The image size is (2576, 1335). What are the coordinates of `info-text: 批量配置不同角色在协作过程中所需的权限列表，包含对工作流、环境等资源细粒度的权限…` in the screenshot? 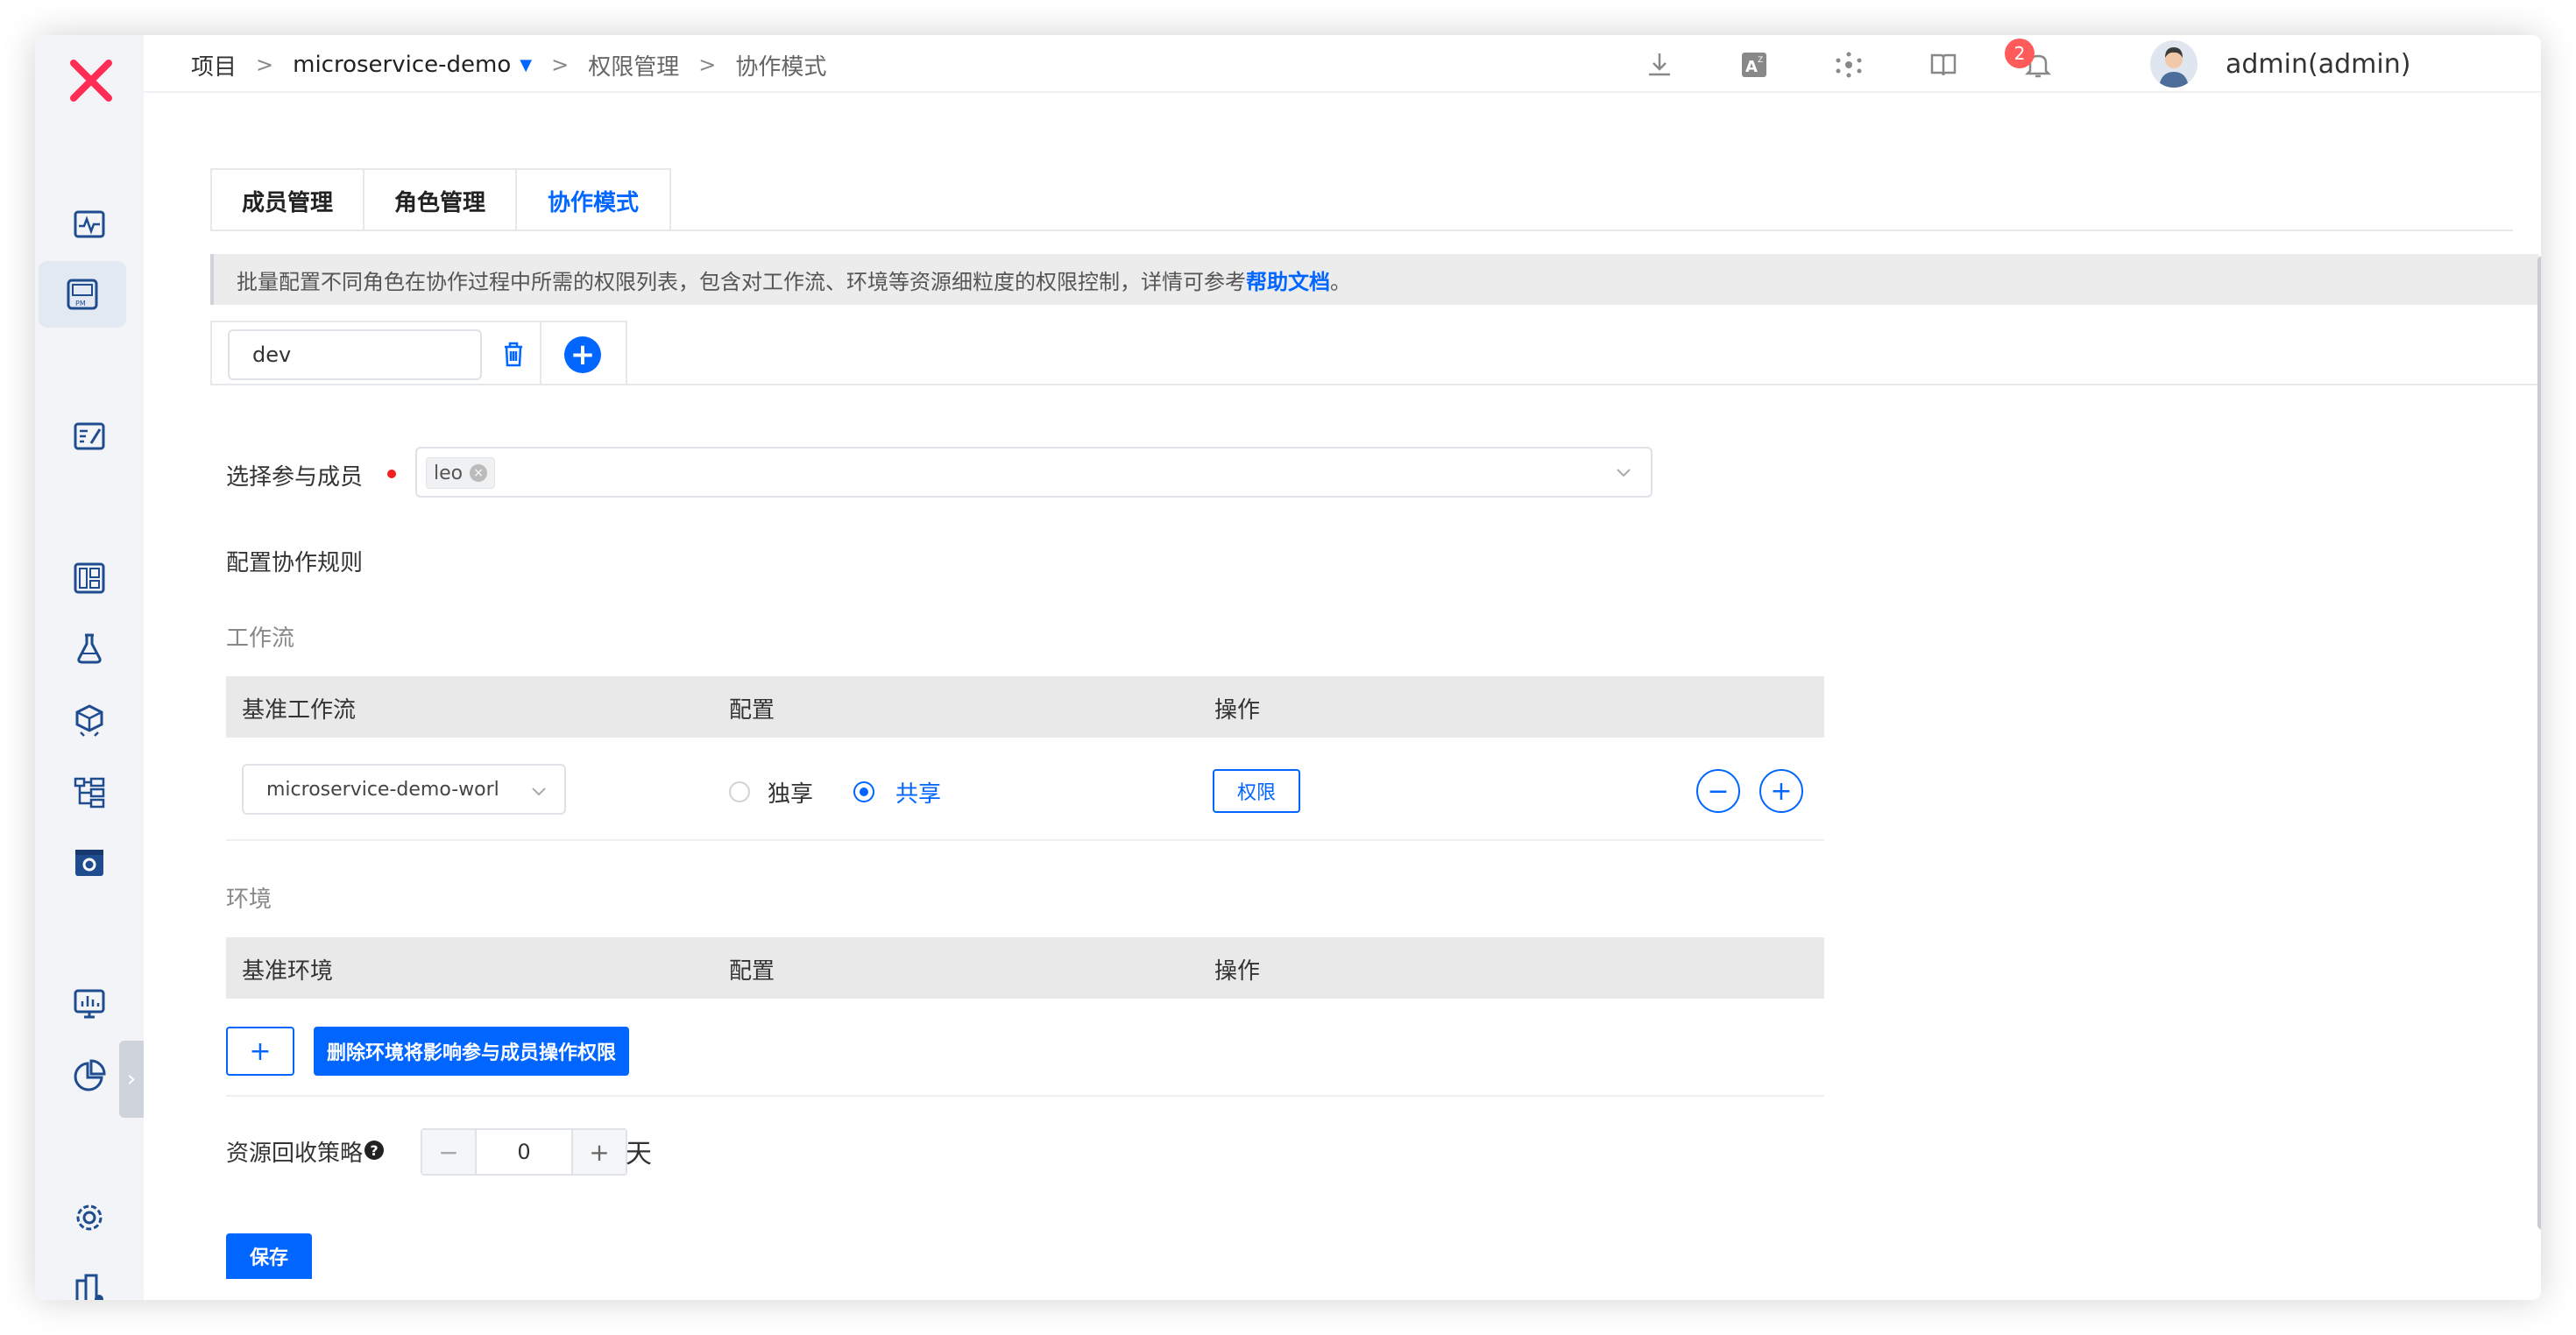 It's located at (741, 281).